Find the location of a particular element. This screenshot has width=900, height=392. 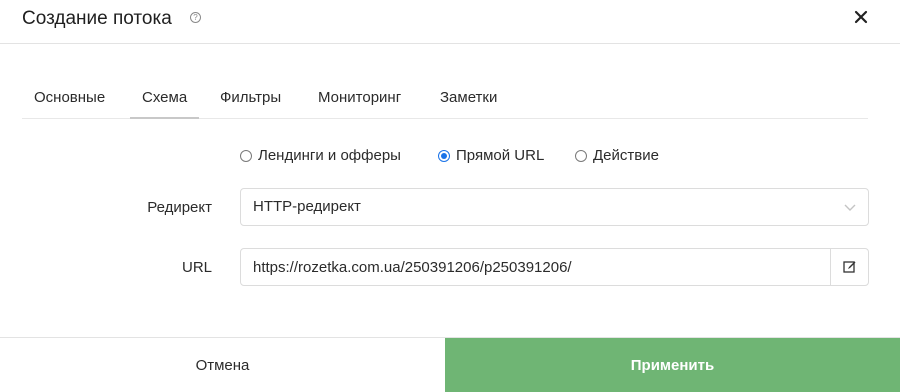

redirect-select: HTTP-редирект is located at coordinates (554, 207).